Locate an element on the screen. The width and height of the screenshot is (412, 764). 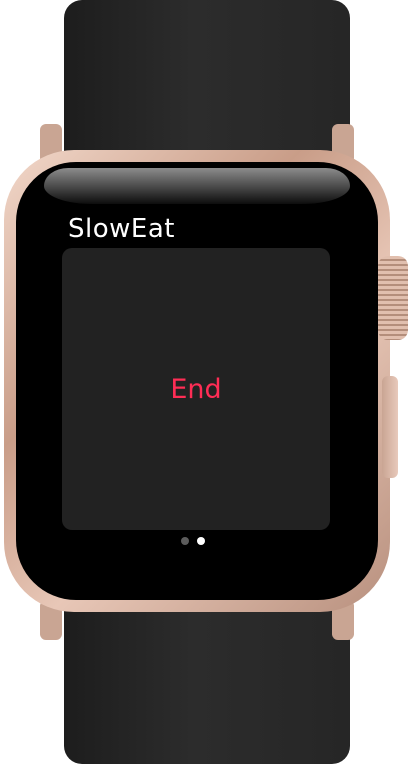
side-button is located at coordinates (390, 427).